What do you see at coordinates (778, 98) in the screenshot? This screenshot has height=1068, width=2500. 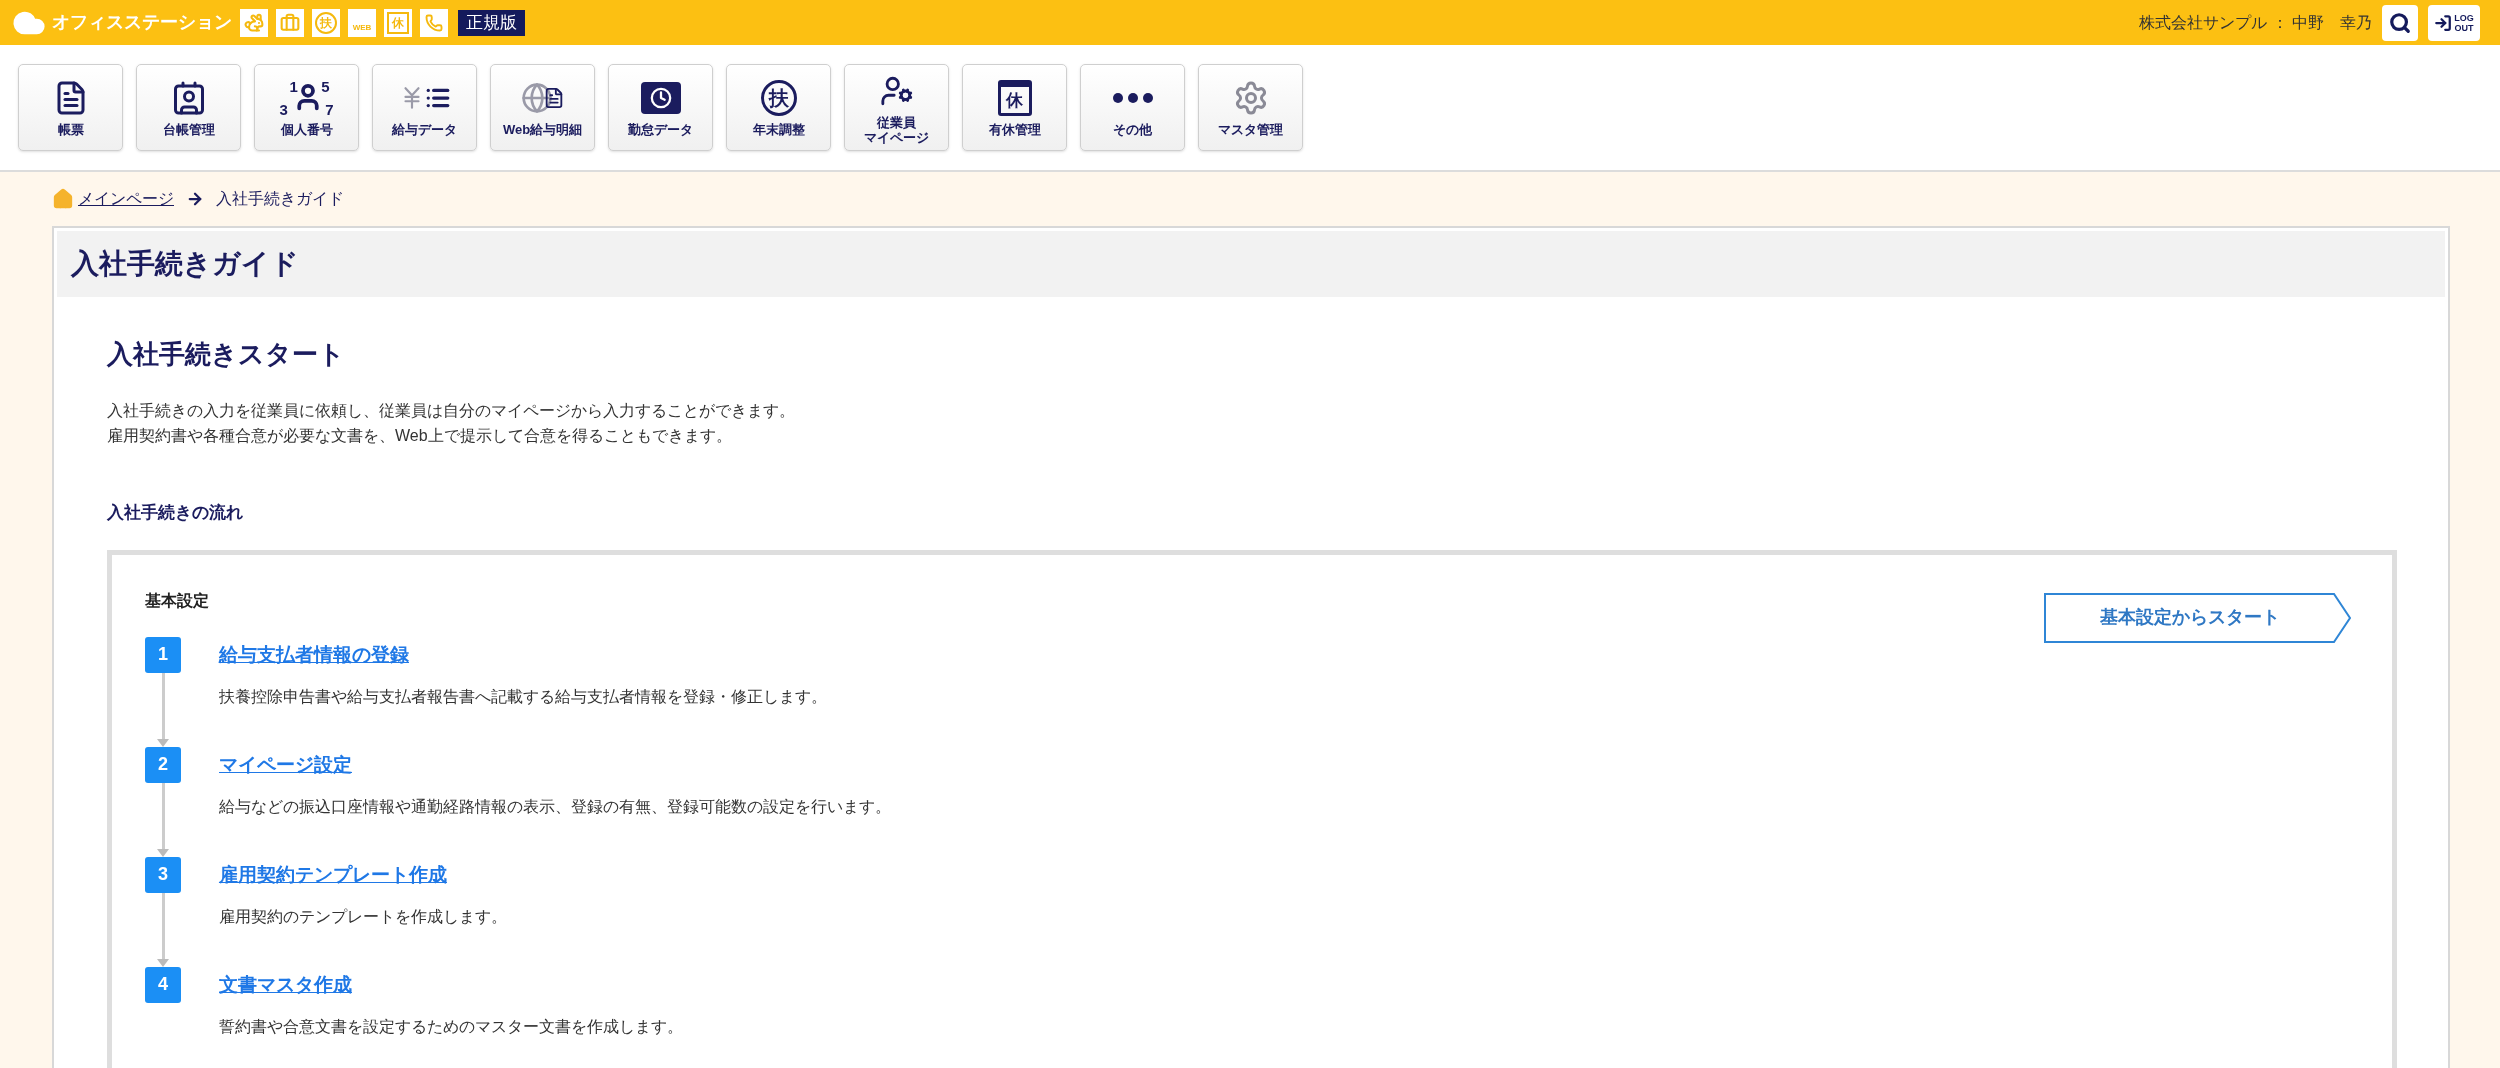 I see `circled-character-icon: 扶` at bounding box center [778, 98].